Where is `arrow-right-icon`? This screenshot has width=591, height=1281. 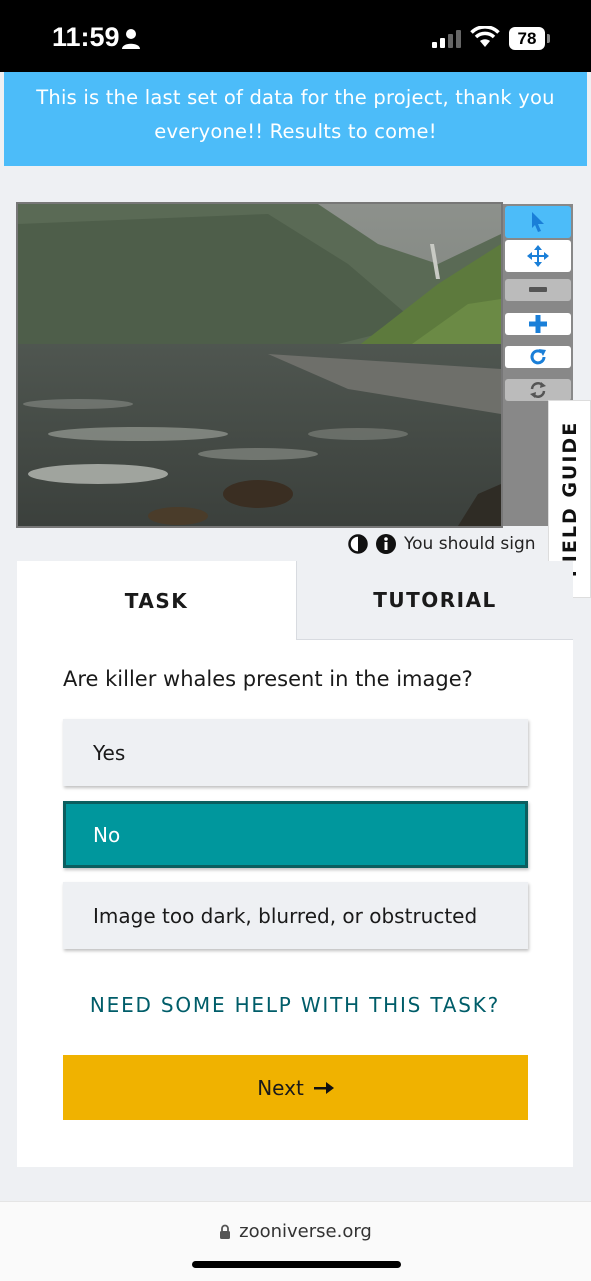 arrow-right-icon is located at coordinates (323, 1087).